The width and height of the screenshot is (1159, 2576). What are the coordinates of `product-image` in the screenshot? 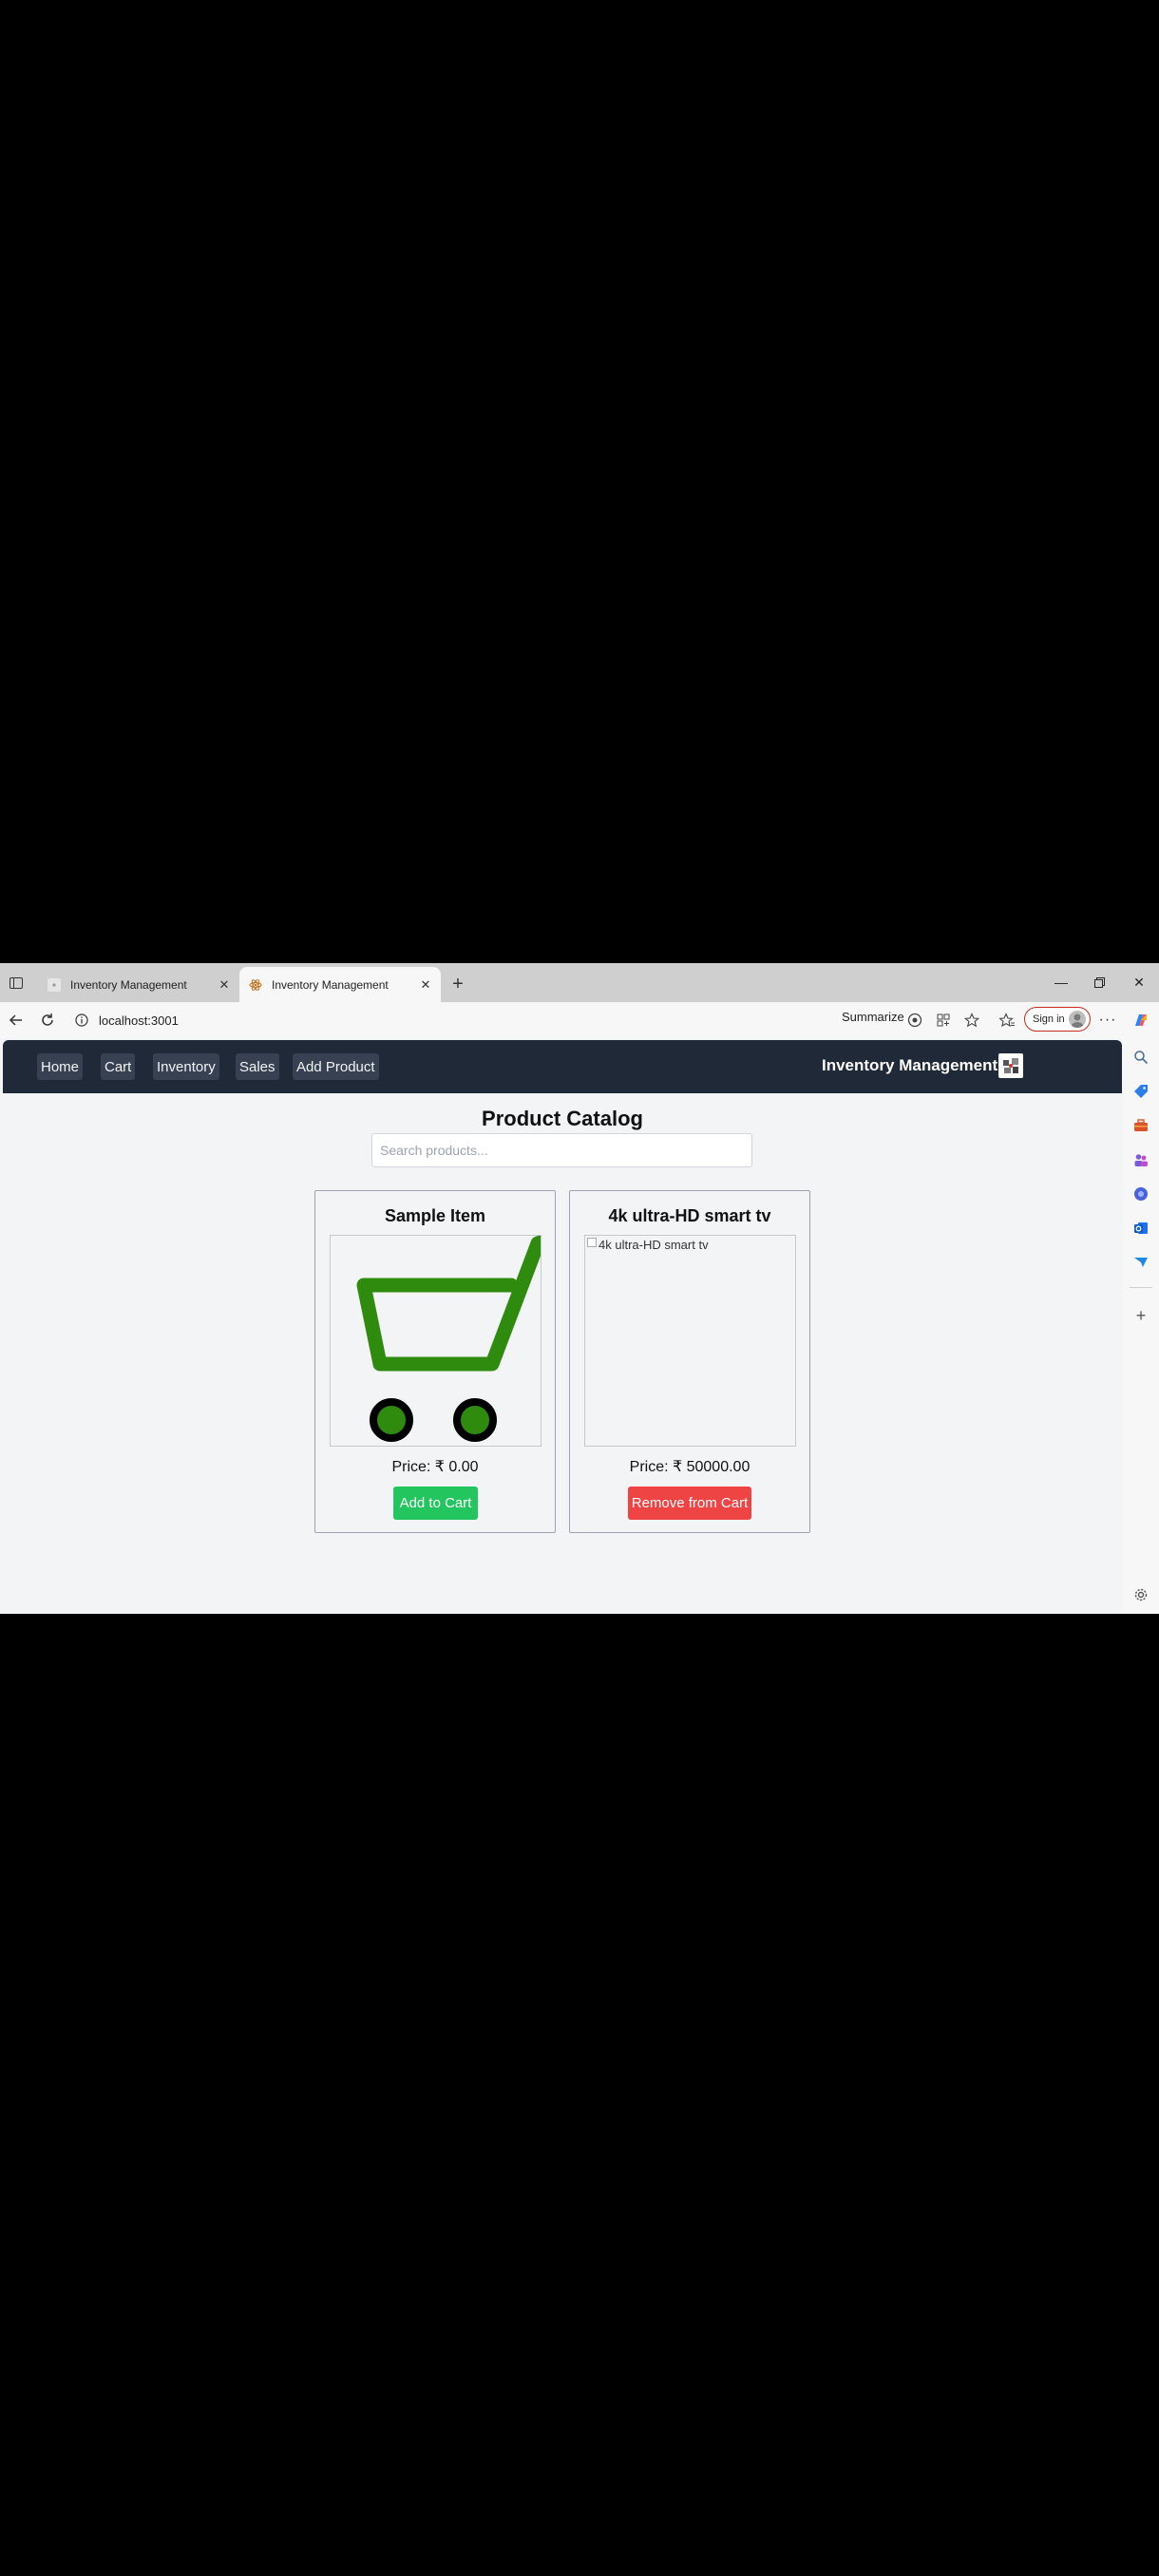 It's located at (436, 1341).